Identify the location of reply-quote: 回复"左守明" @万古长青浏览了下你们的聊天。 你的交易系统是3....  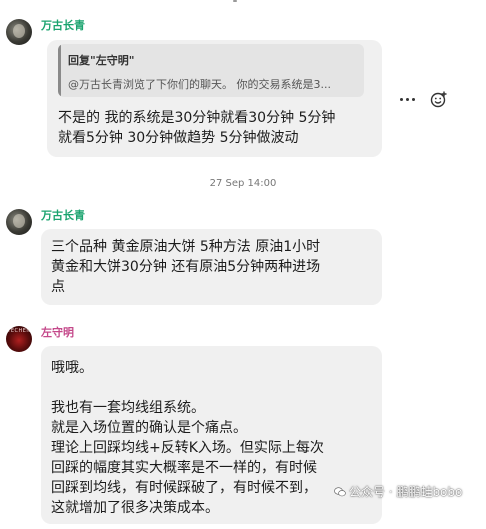
(211, 70).